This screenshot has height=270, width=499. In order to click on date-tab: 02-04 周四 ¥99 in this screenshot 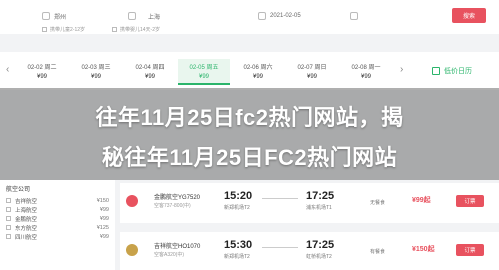, I will do `click(150, 72)`.